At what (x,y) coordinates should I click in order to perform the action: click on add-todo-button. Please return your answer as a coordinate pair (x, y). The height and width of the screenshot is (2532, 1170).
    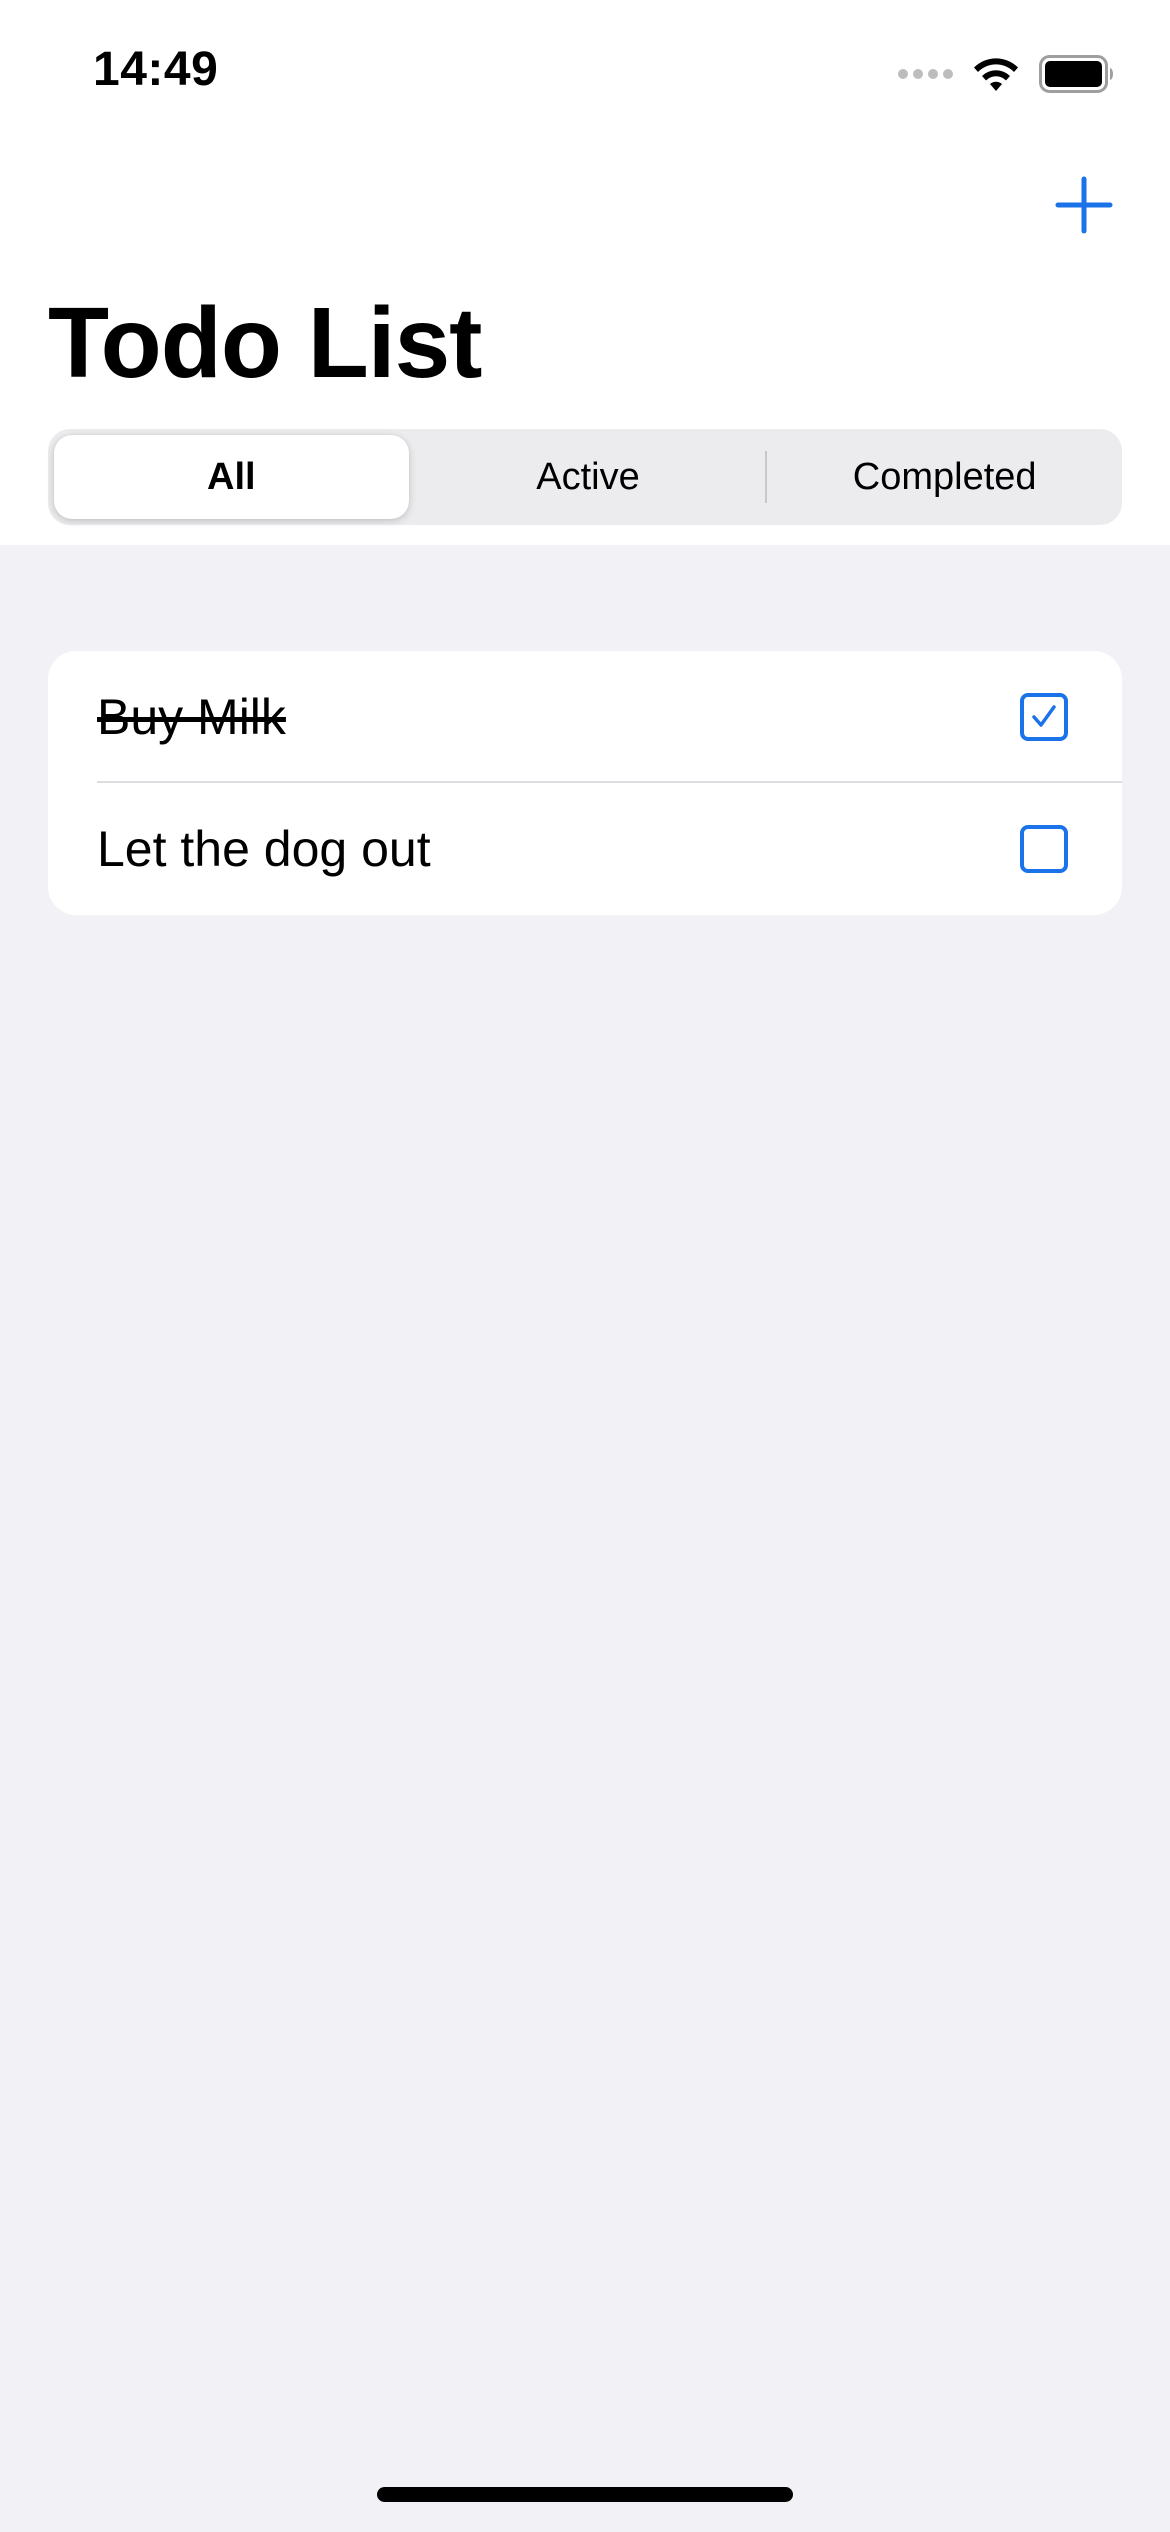
    Looking at the image, I should click on (1084, 205).